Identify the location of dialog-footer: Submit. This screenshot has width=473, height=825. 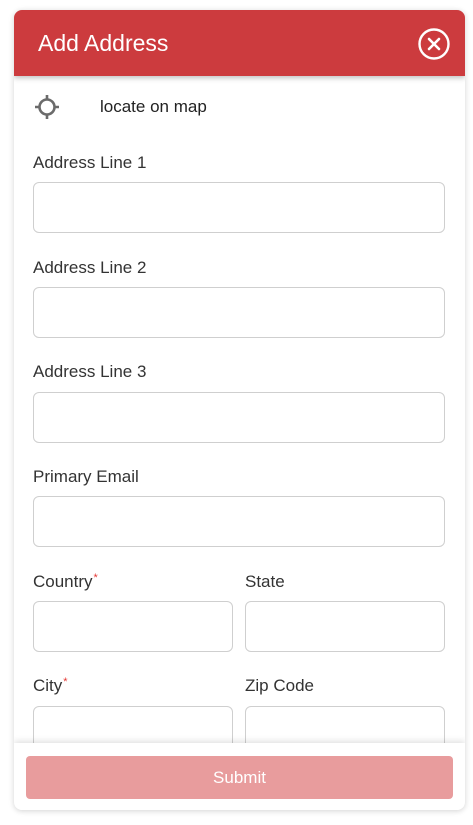
(239, 776).